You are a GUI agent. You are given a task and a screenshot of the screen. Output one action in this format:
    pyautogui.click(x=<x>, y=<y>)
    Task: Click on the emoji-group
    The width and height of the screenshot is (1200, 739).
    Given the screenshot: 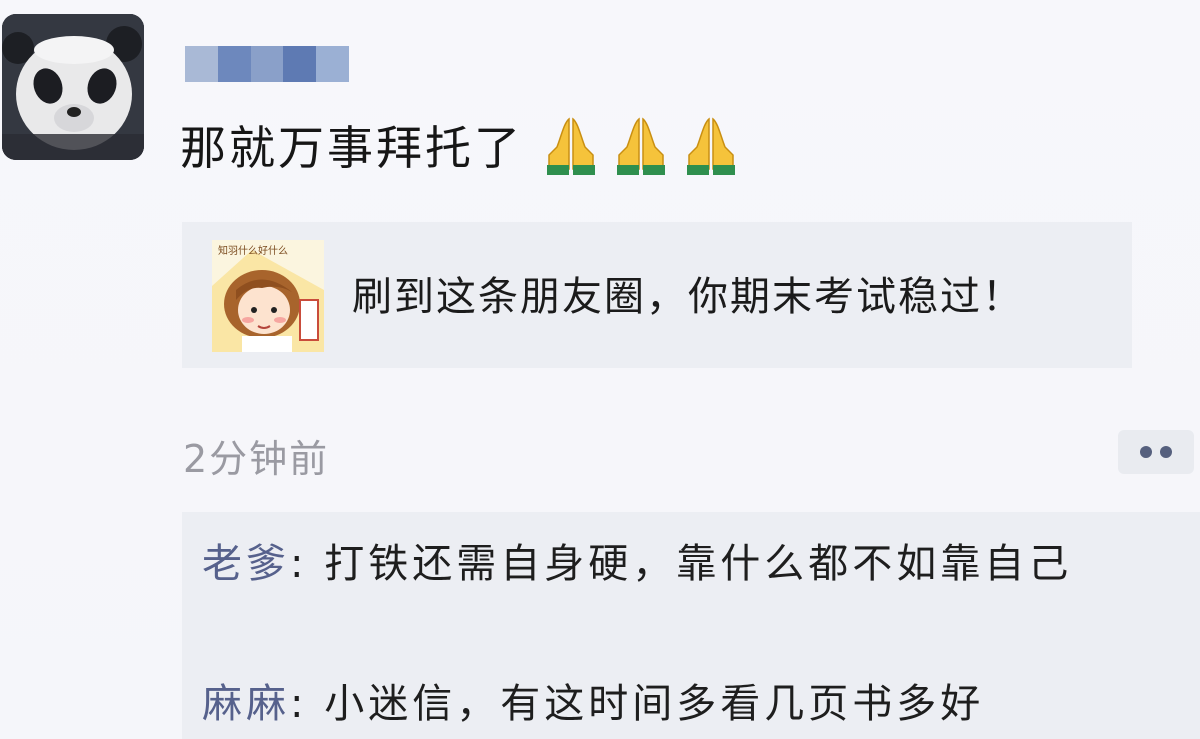 What is the action you would take?
    pyautogui.click(x=641, y=145)
    